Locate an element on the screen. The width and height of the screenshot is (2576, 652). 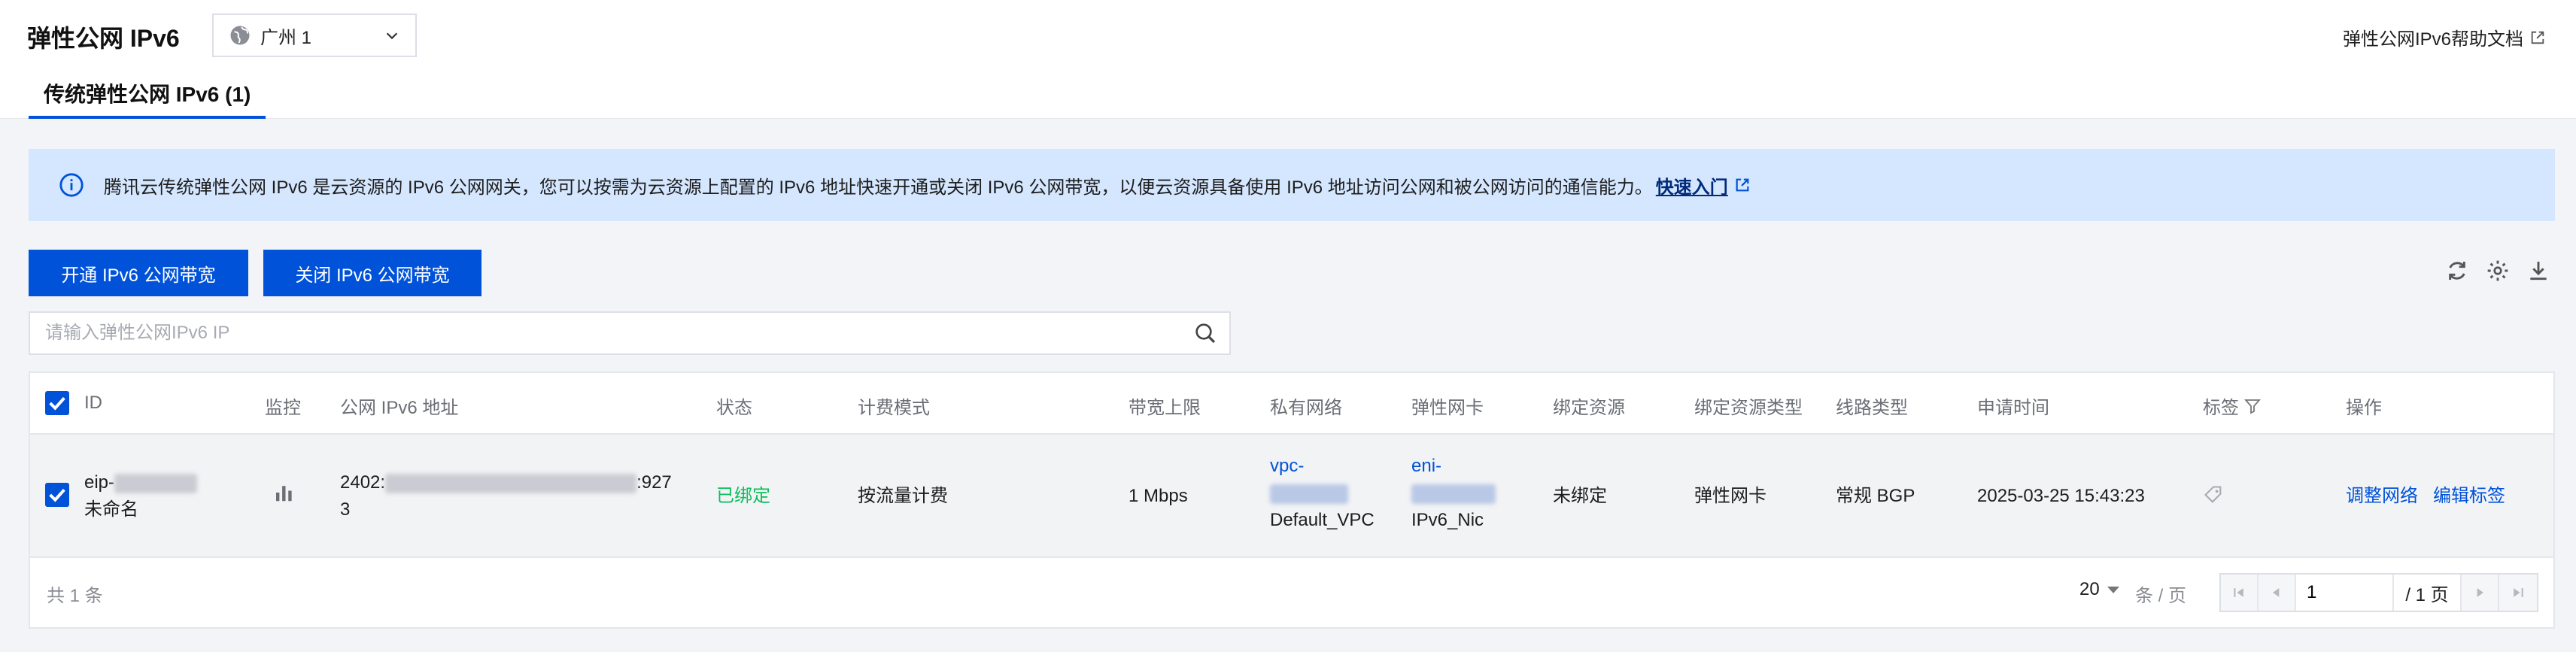
col-monitor: 监控 is located at coordinates (283, 408).